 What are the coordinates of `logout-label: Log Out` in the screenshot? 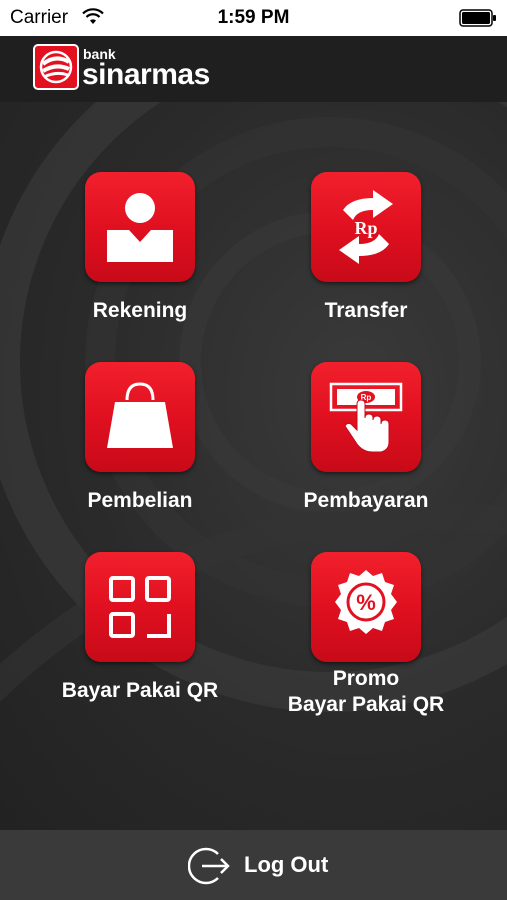 It's located at (286, 864).